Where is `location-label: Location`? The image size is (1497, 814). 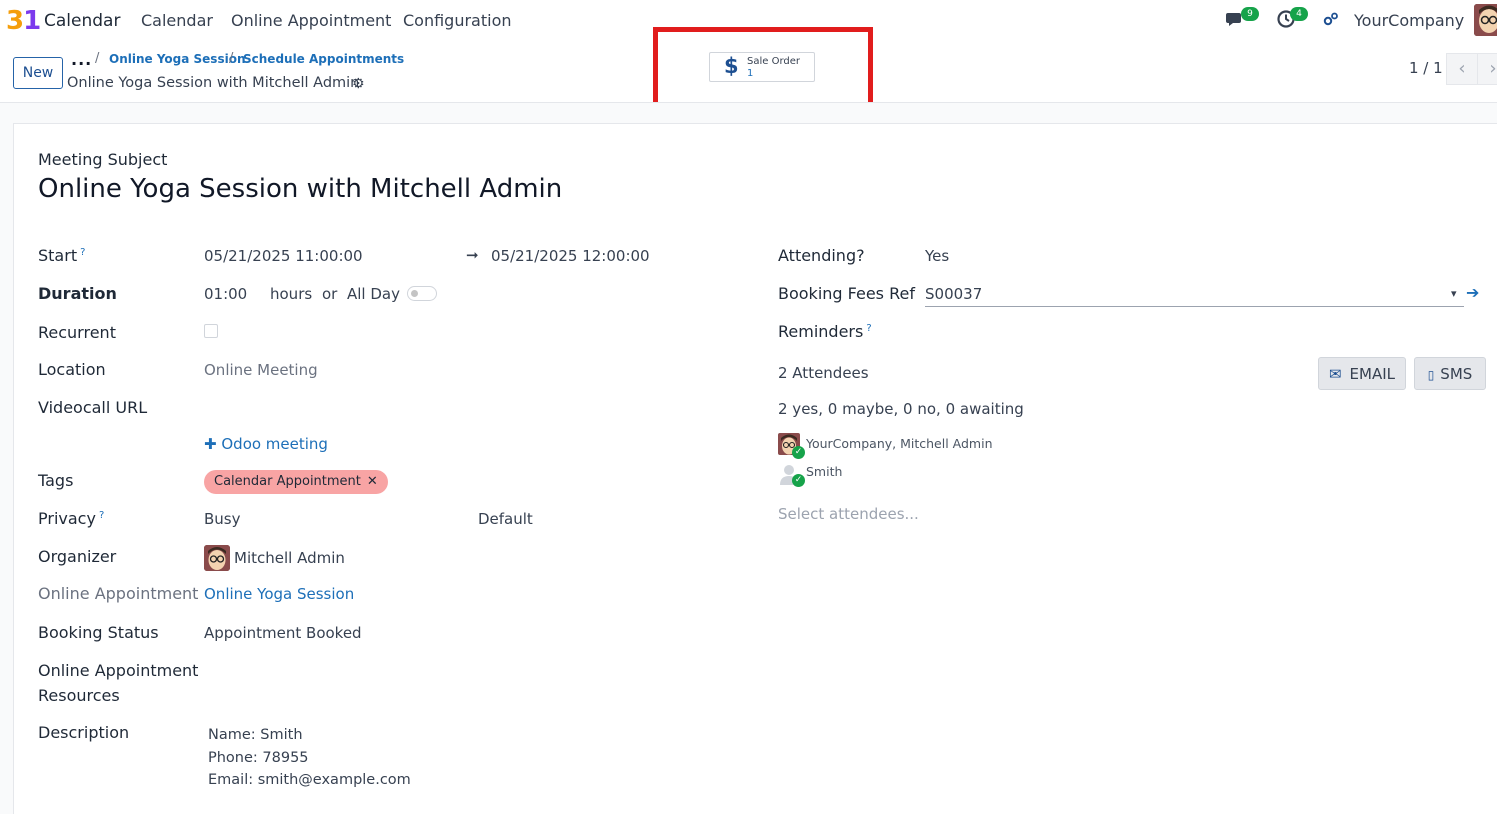 location-label: Location is located at coordinates (72, 369).